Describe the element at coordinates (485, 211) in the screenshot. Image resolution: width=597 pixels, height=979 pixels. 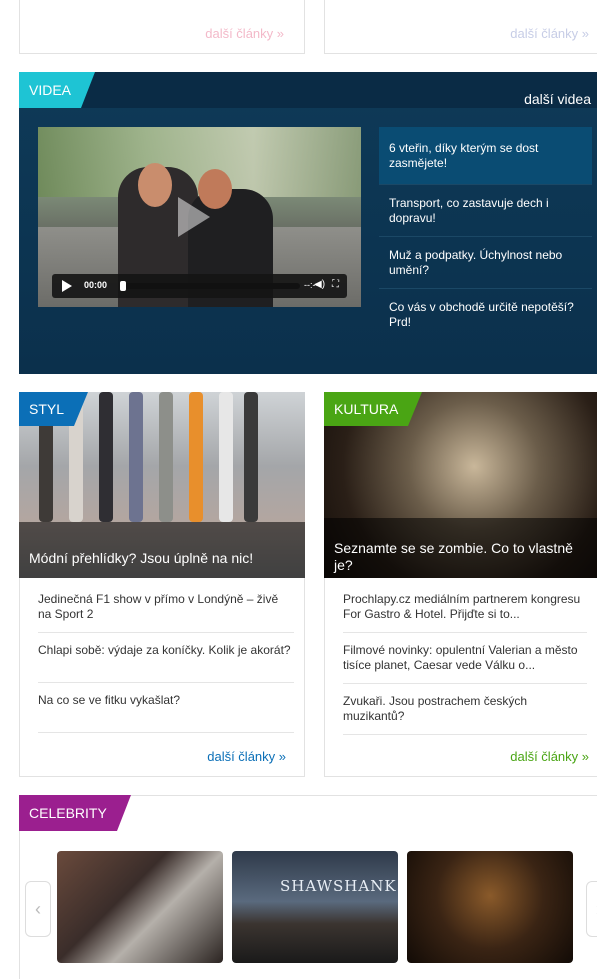
I see `video-list-item: Transport, co zastavuje dech i dopravu!` at that location.